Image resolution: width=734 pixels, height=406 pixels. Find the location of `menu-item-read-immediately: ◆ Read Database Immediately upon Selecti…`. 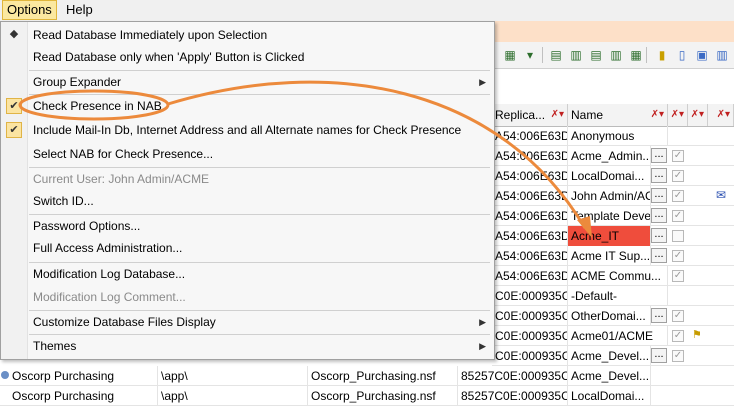

menu-item-read-immediately: ◆ Read Database Immediately upon Selecti… is located at coordinates (247, 35).